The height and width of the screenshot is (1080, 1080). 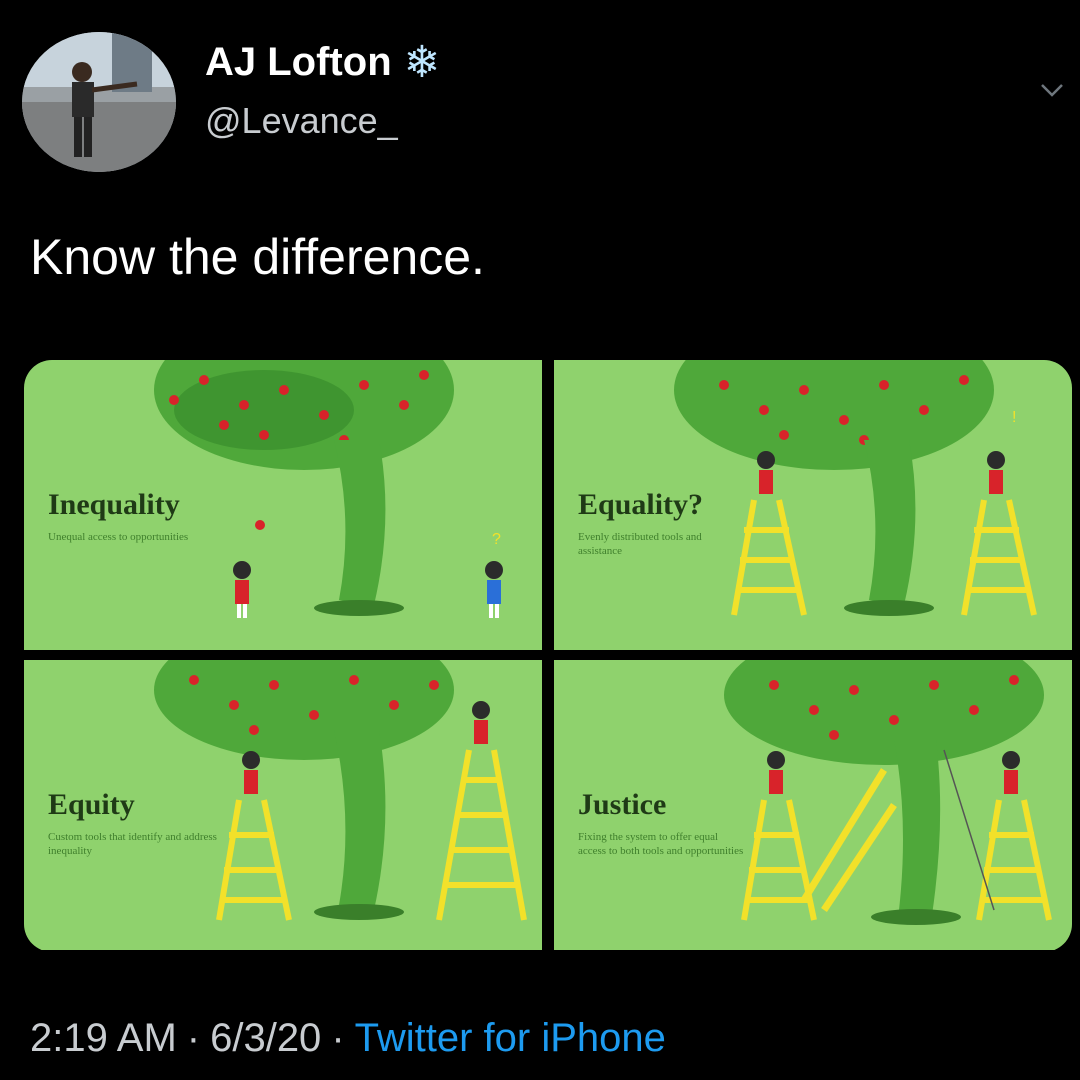 I want to click on name-row: AJ Lofton ❄, so click(x=323, y=62).